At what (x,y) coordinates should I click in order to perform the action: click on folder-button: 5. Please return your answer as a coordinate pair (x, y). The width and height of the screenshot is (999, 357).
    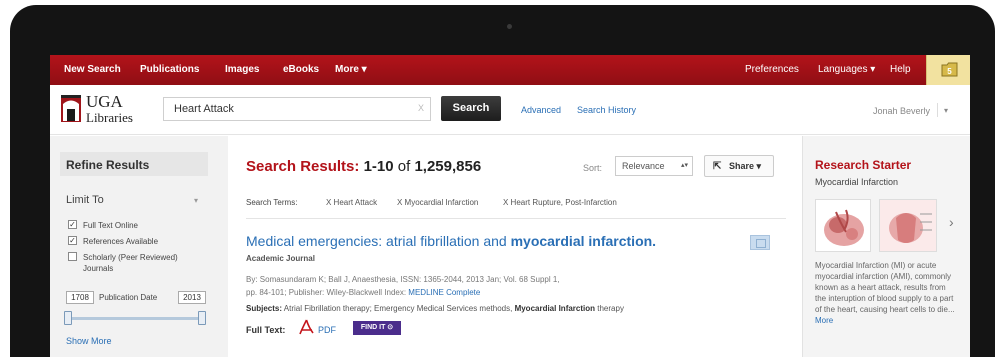
    Looking at the image, I should click on (948, 70).